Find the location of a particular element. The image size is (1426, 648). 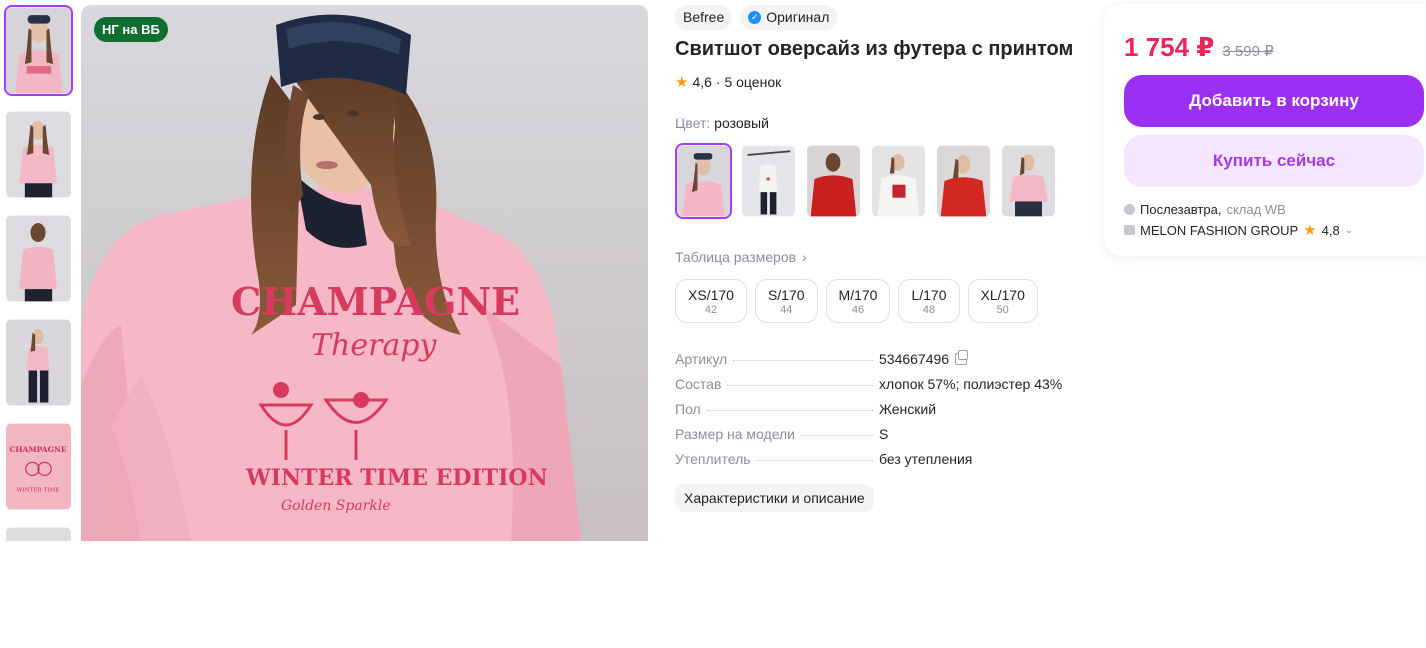

seller-rating: 4,8 is located at coordinates (1330, 230).